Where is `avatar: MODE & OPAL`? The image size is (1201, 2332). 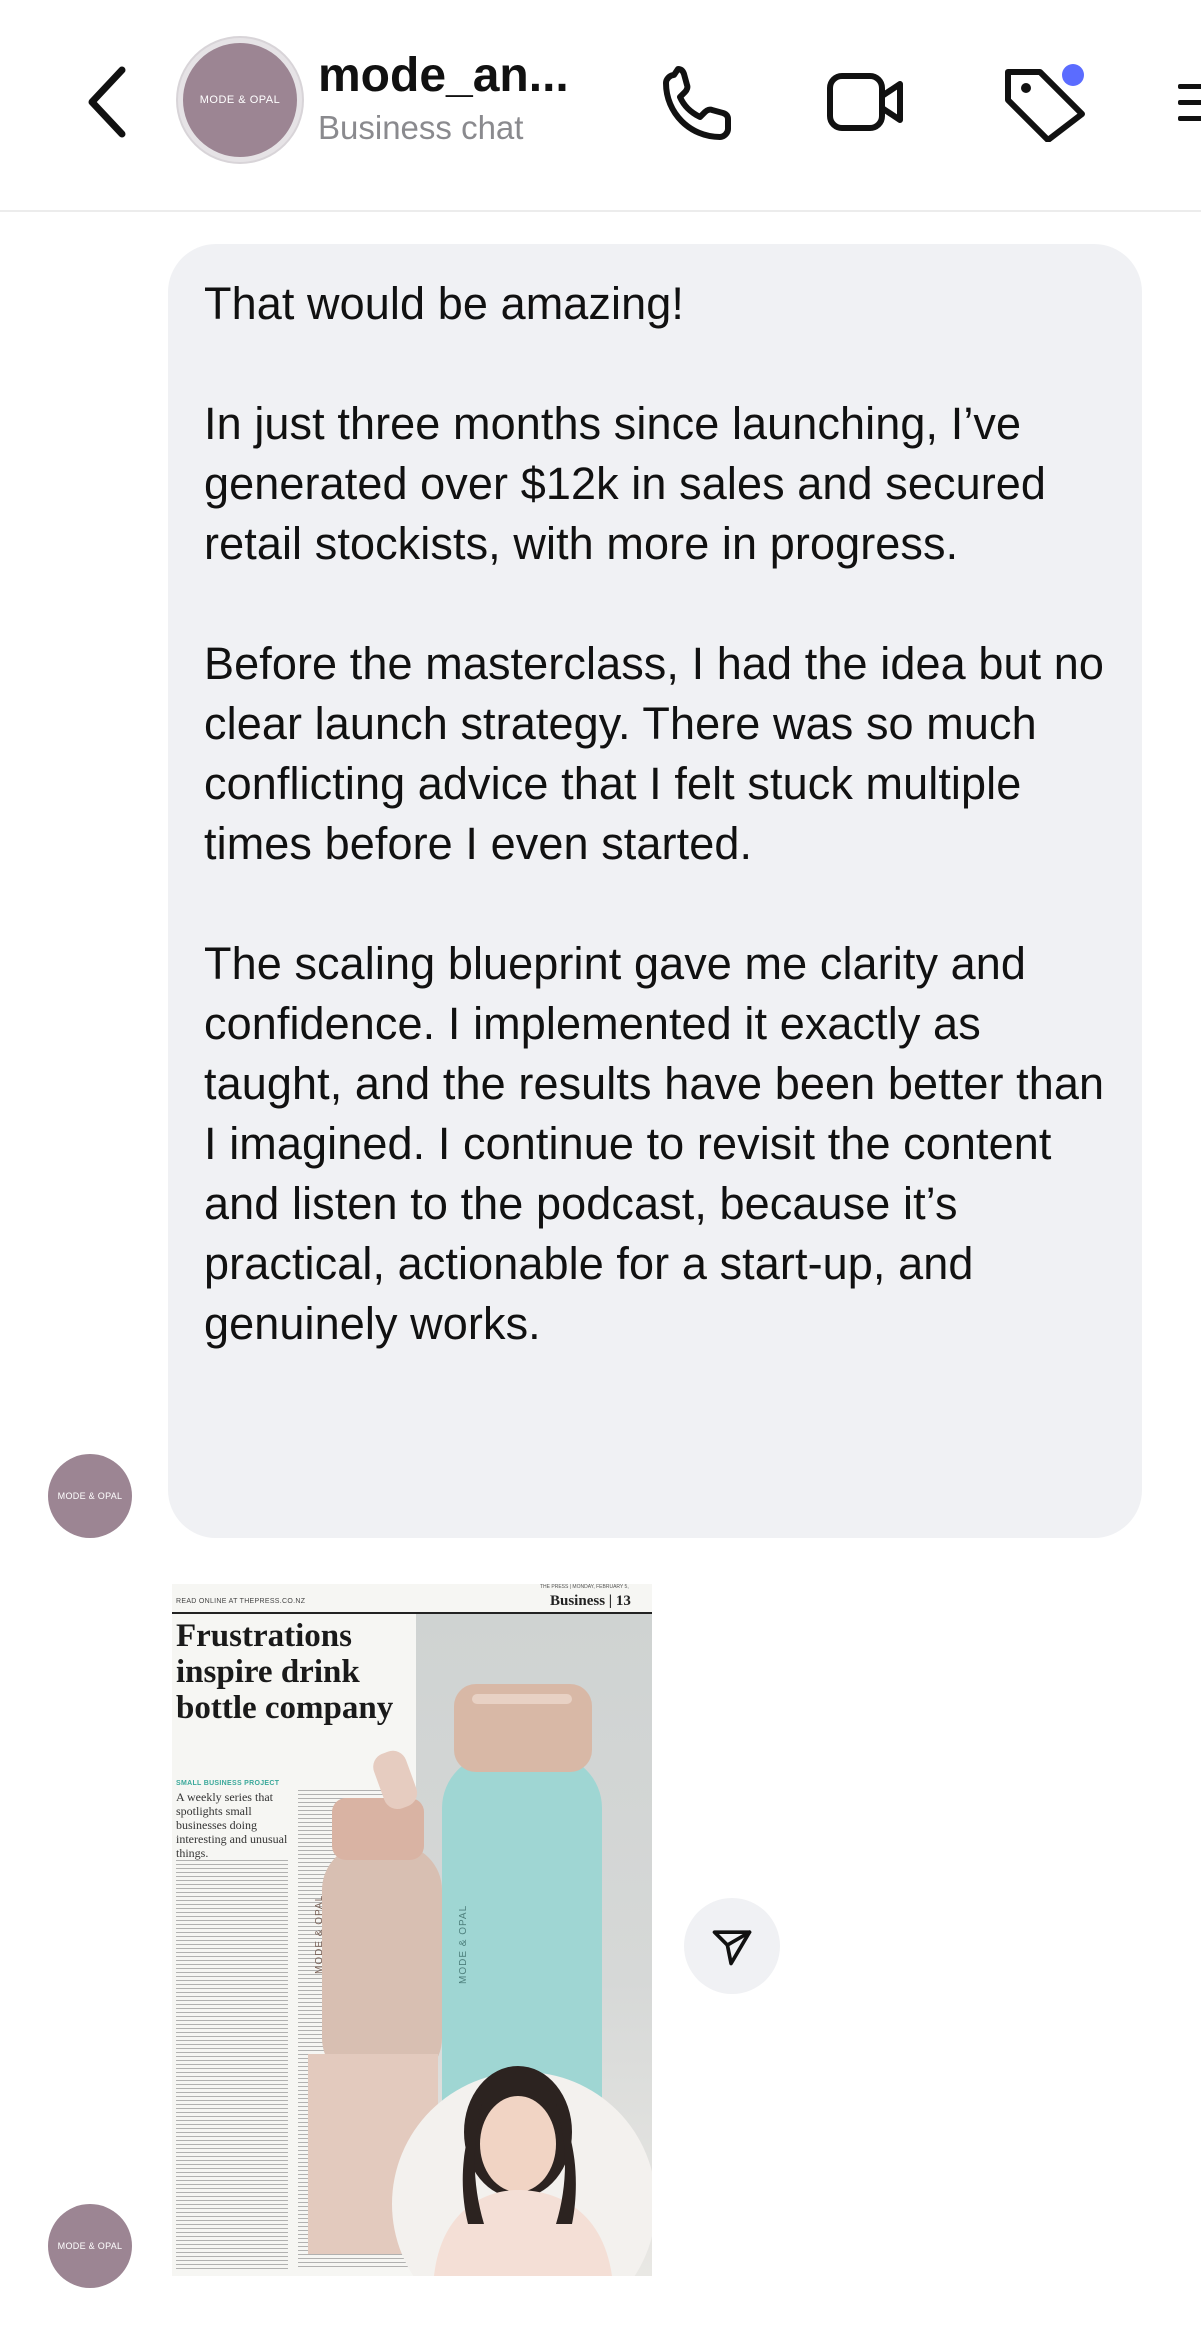 avatar: MODE & OPAL is located at coordinates (240, 100).